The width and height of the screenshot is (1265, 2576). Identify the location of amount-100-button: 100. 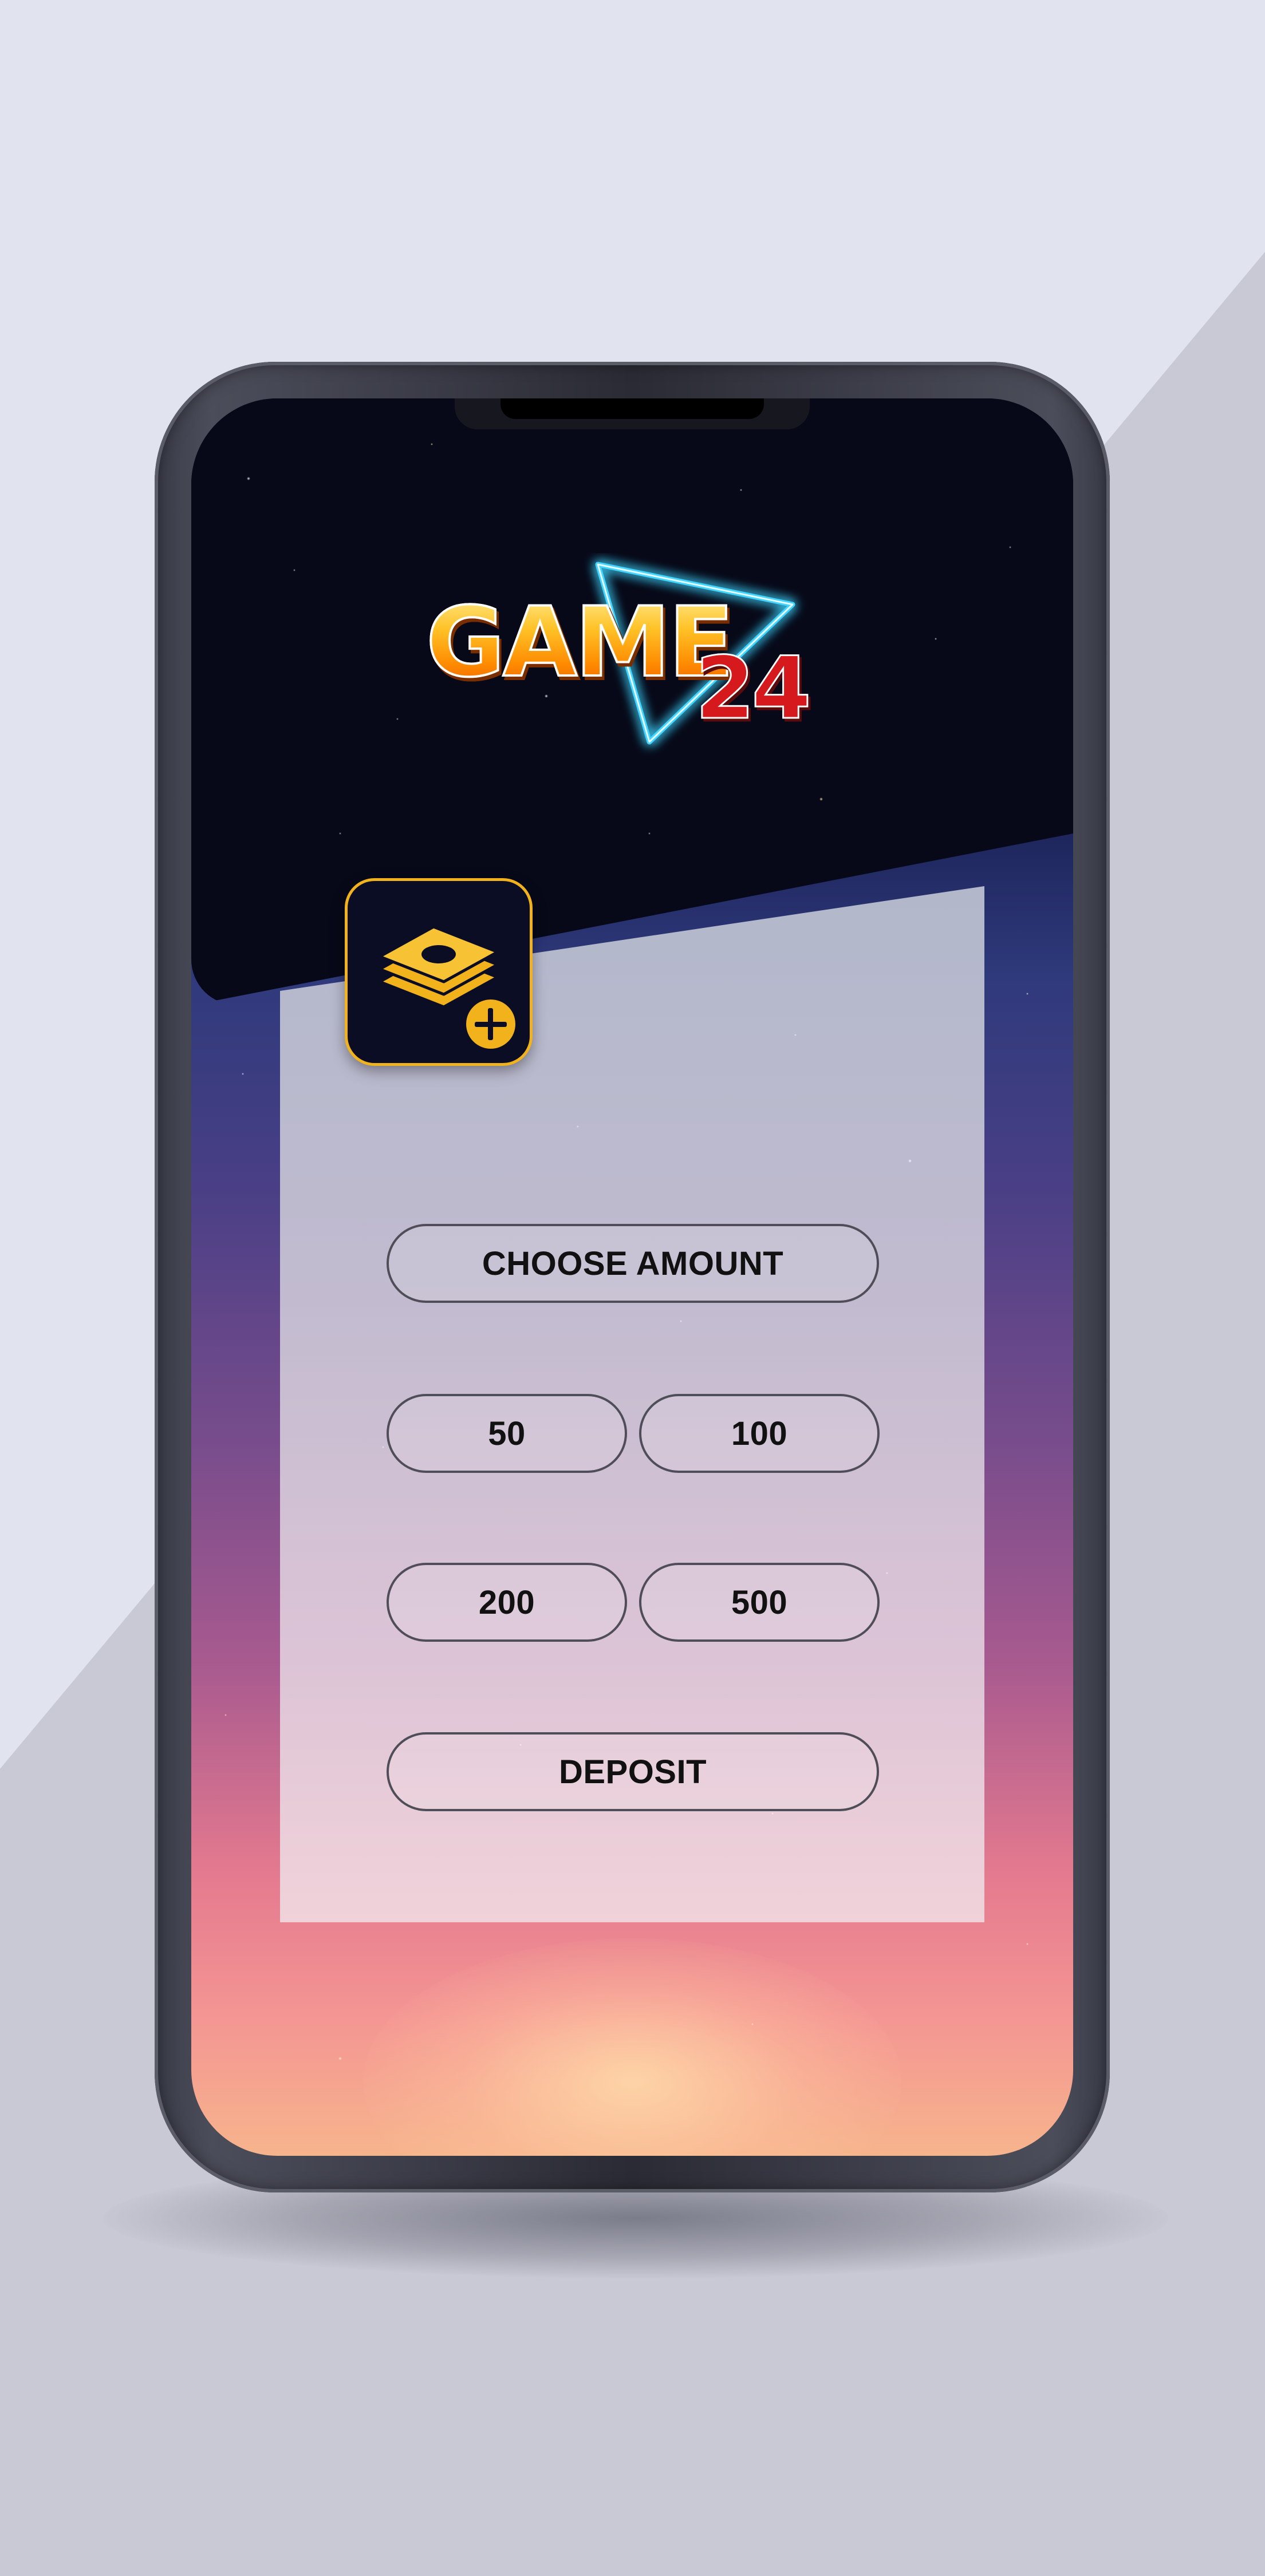
(759, 1433).